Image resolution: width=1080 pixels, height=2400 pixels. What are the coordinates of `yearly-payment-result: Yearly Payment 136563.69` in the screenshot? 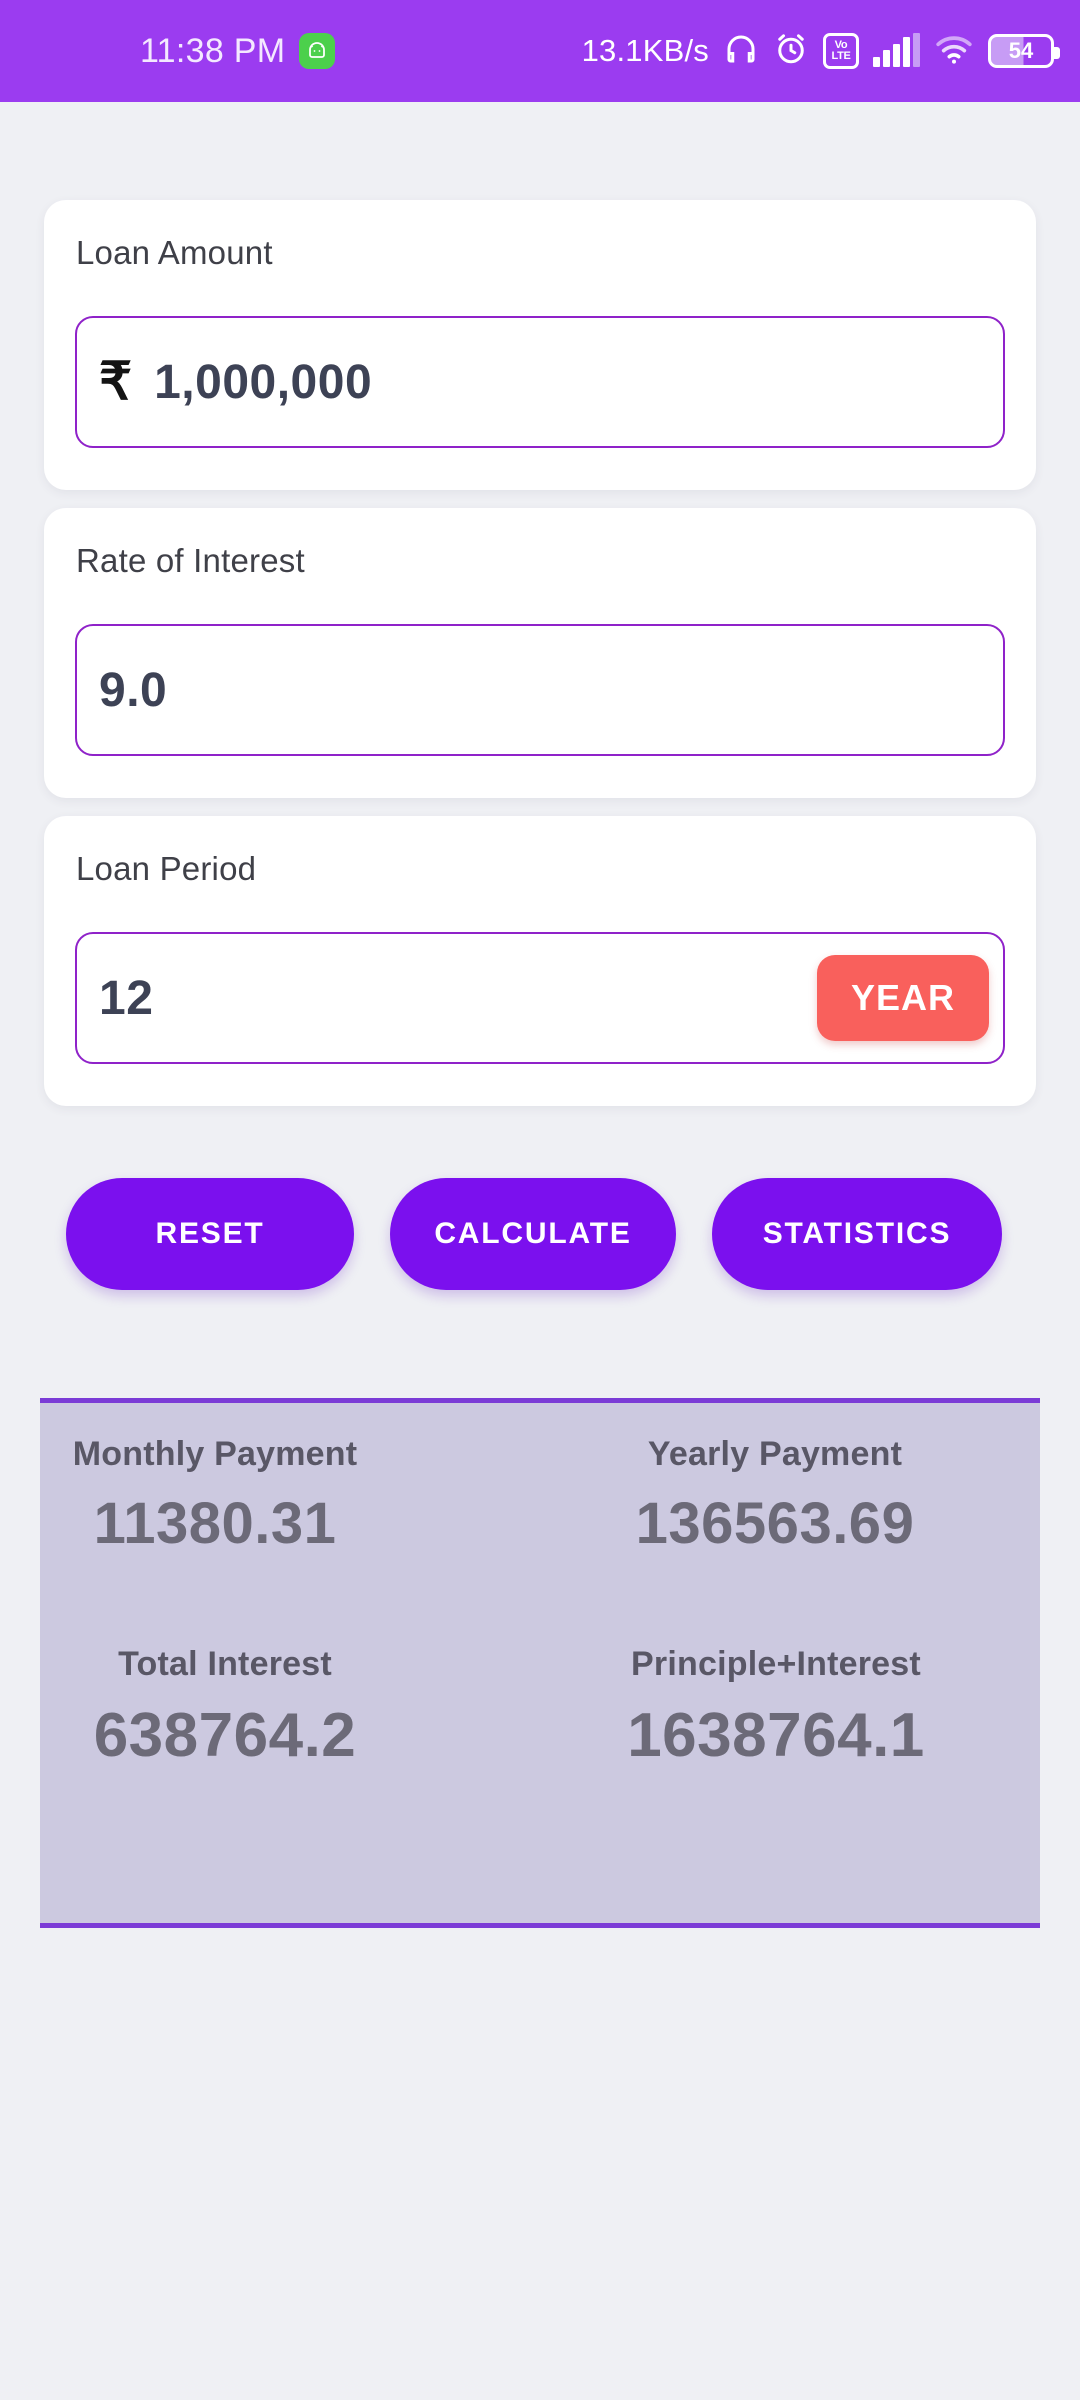 It's located at (790, 1540).